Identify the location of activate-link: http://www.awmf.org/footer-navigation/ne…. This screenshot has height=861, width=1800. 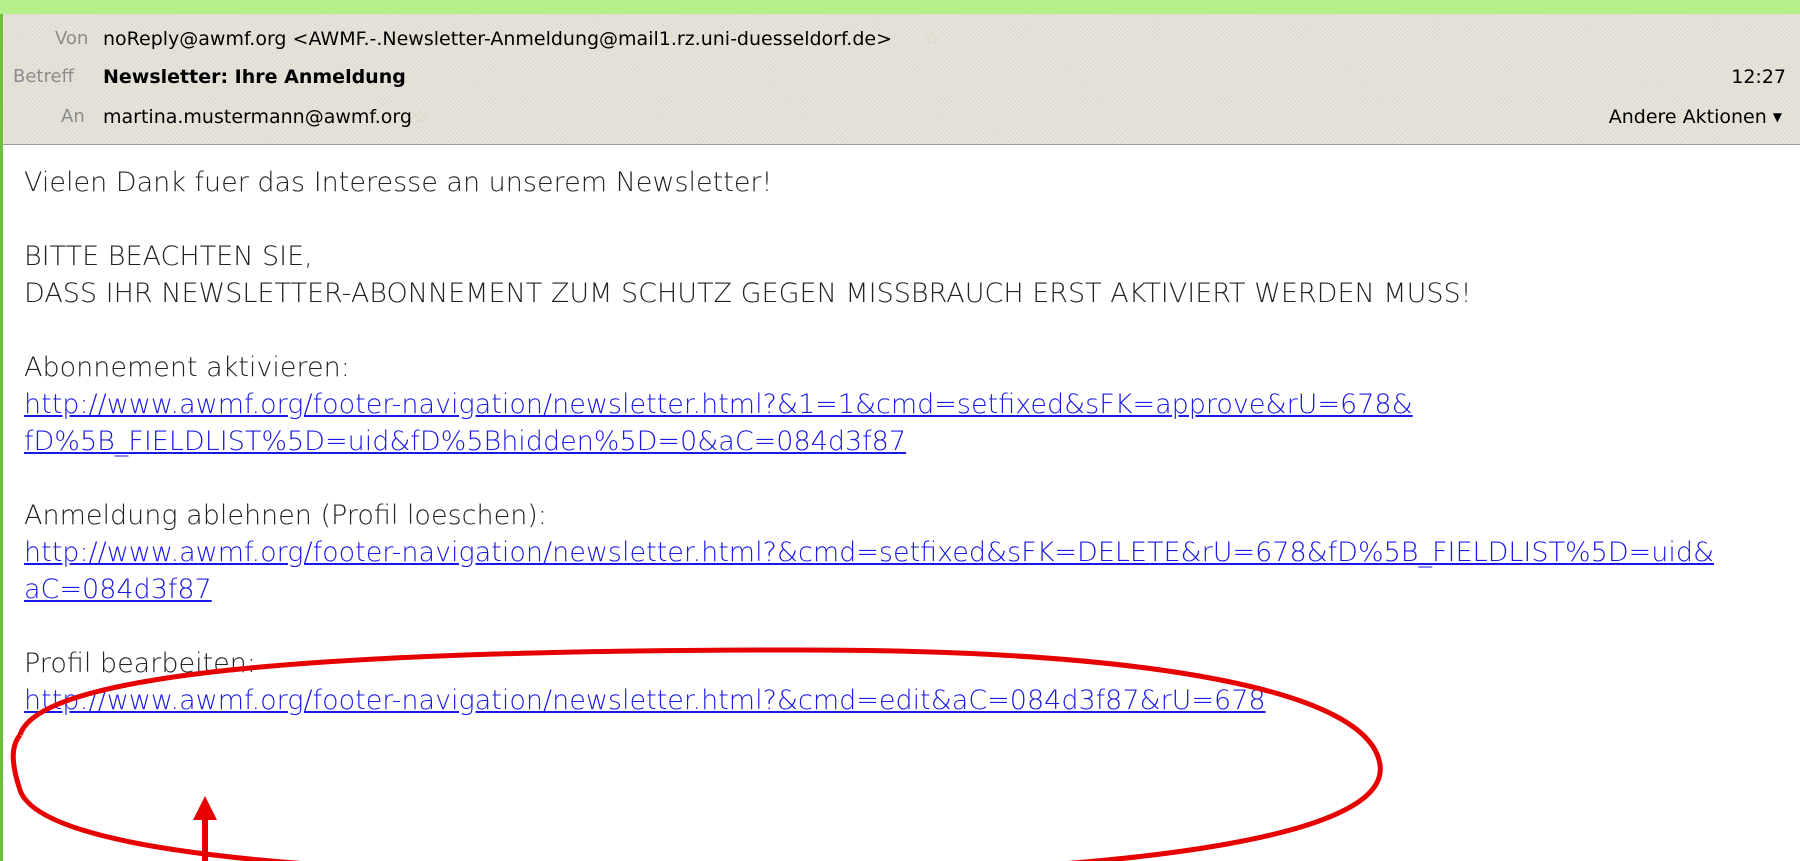
(718, 404).